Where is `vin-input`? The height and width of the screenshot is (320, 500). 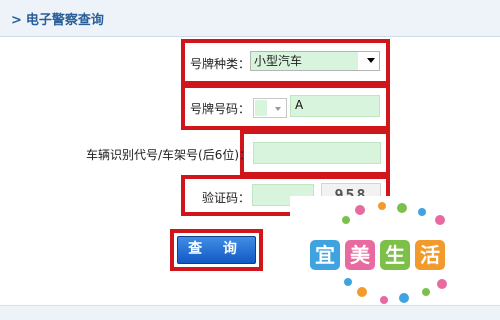 vin-input is located at coordinates (317, 153).